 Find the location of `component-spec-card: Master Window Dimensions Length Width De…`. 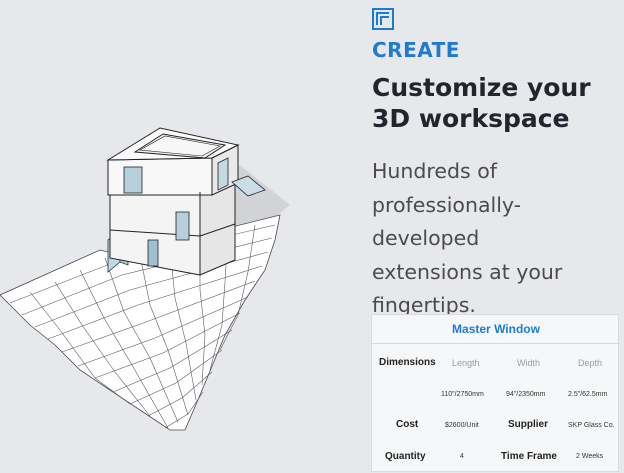

component-spec-card: Master Window Dimensions Length Width De… is located at coordinates (495, 393).